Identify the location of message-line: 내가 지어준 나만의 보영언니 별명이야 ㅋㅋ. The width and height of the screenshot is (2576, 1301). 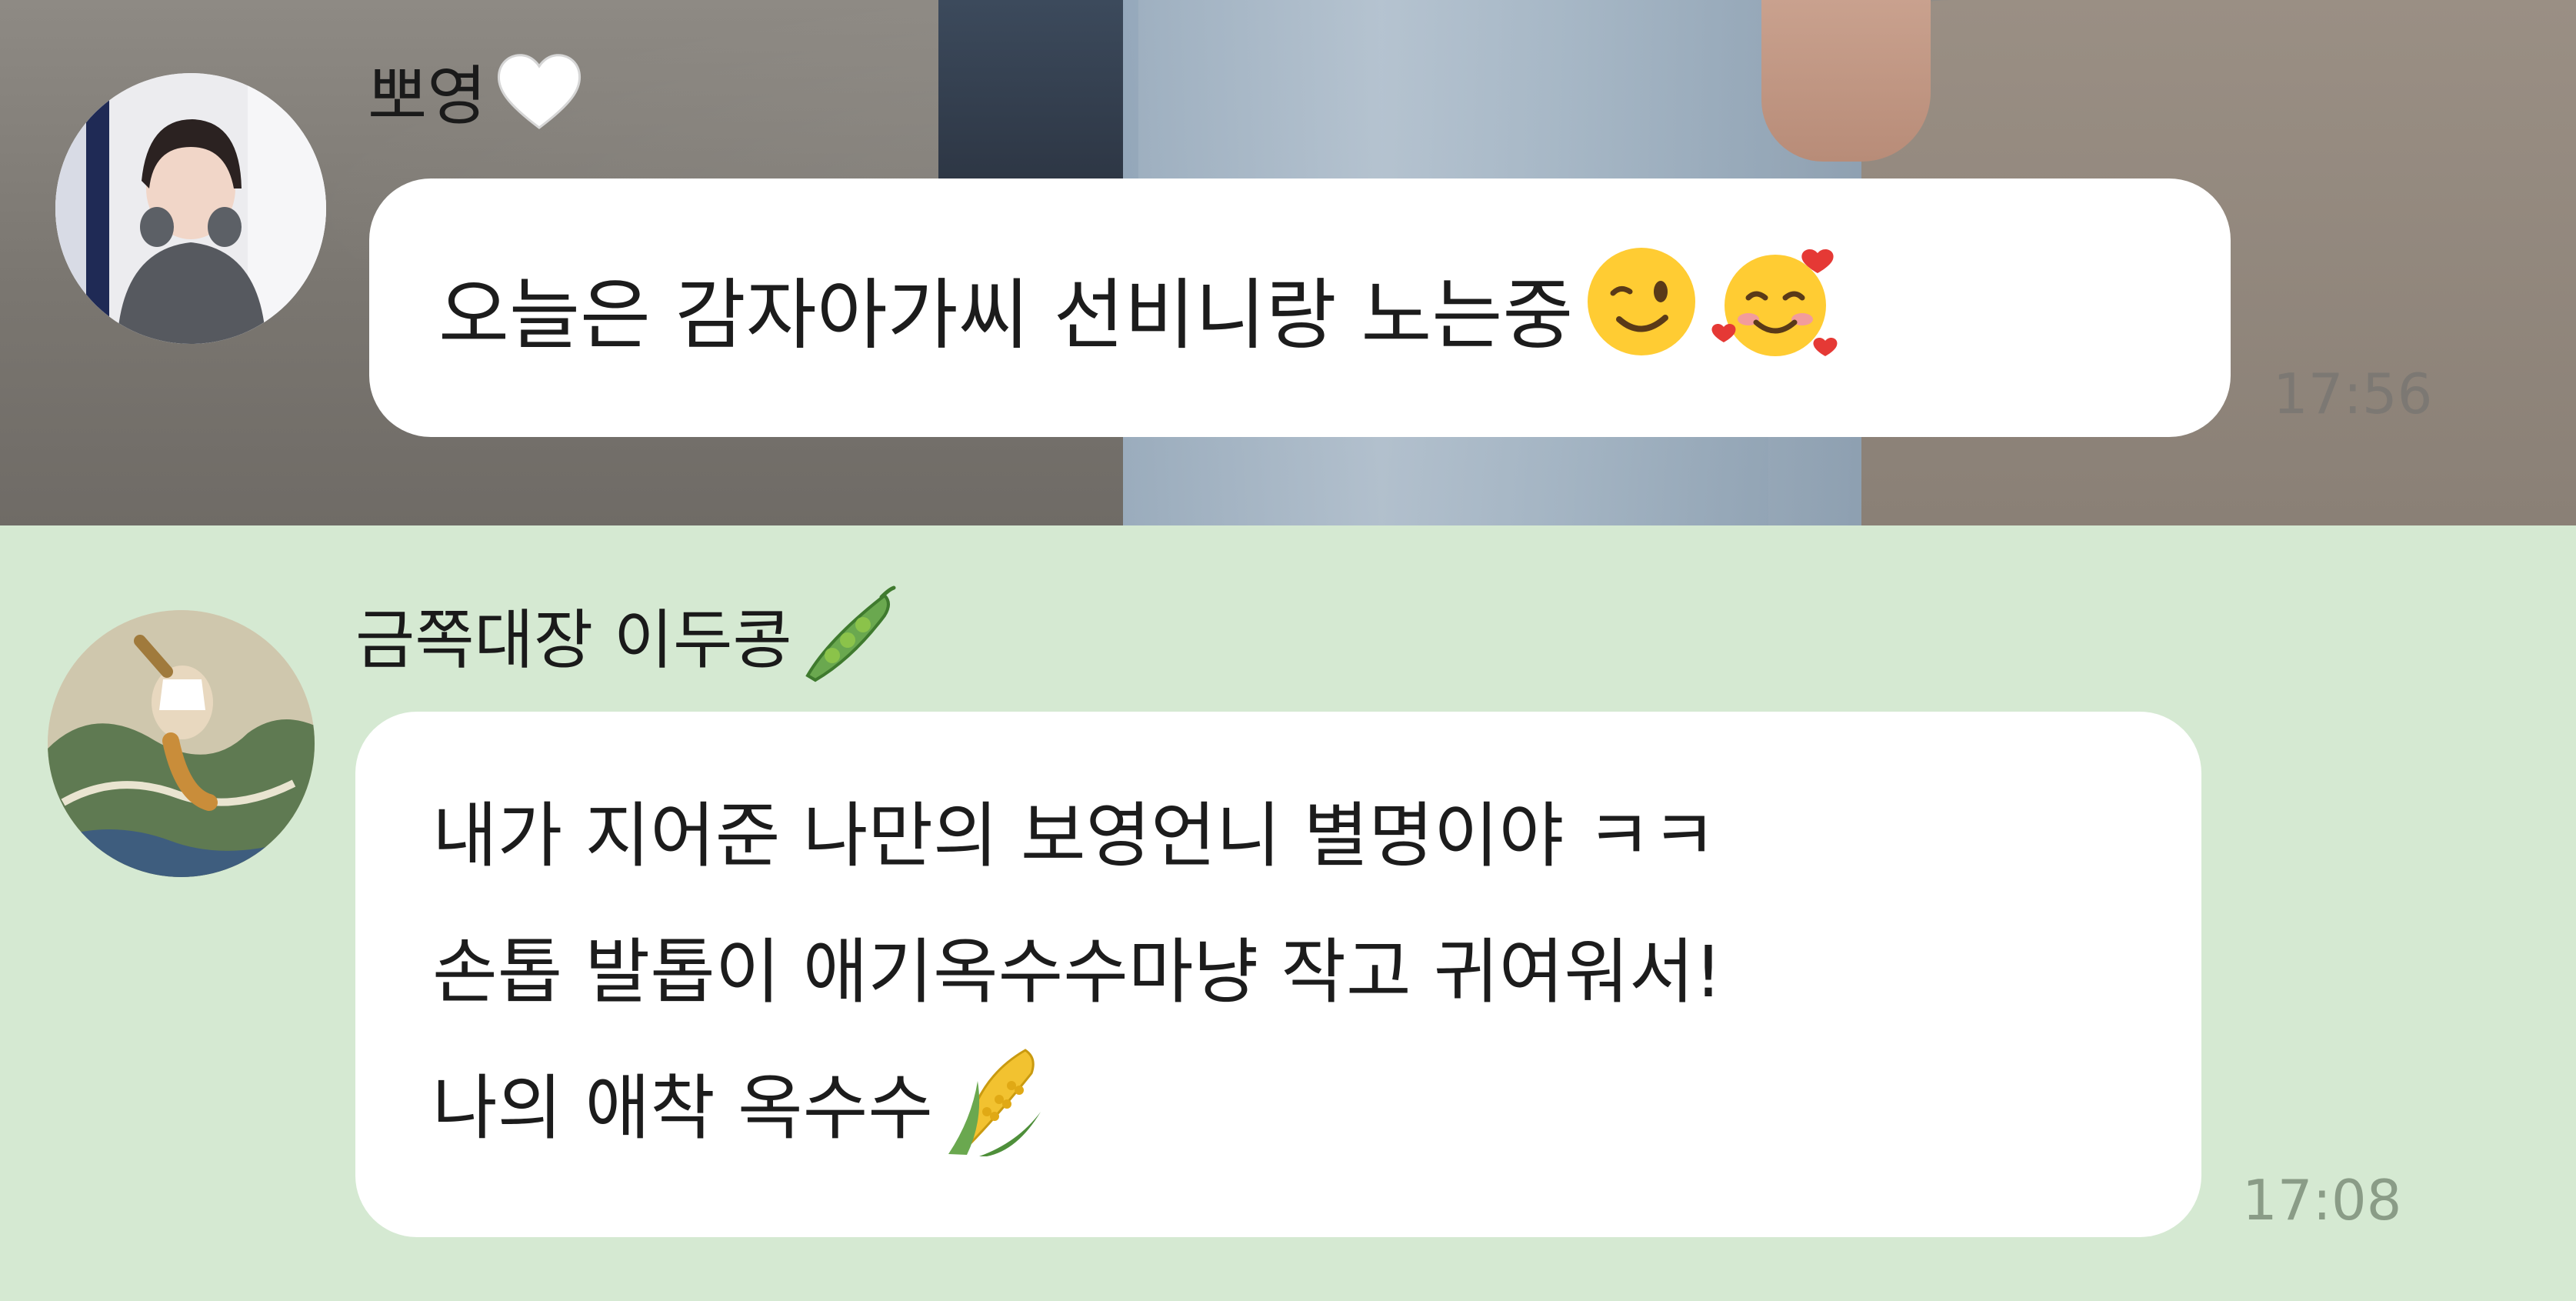
(1278, 830).